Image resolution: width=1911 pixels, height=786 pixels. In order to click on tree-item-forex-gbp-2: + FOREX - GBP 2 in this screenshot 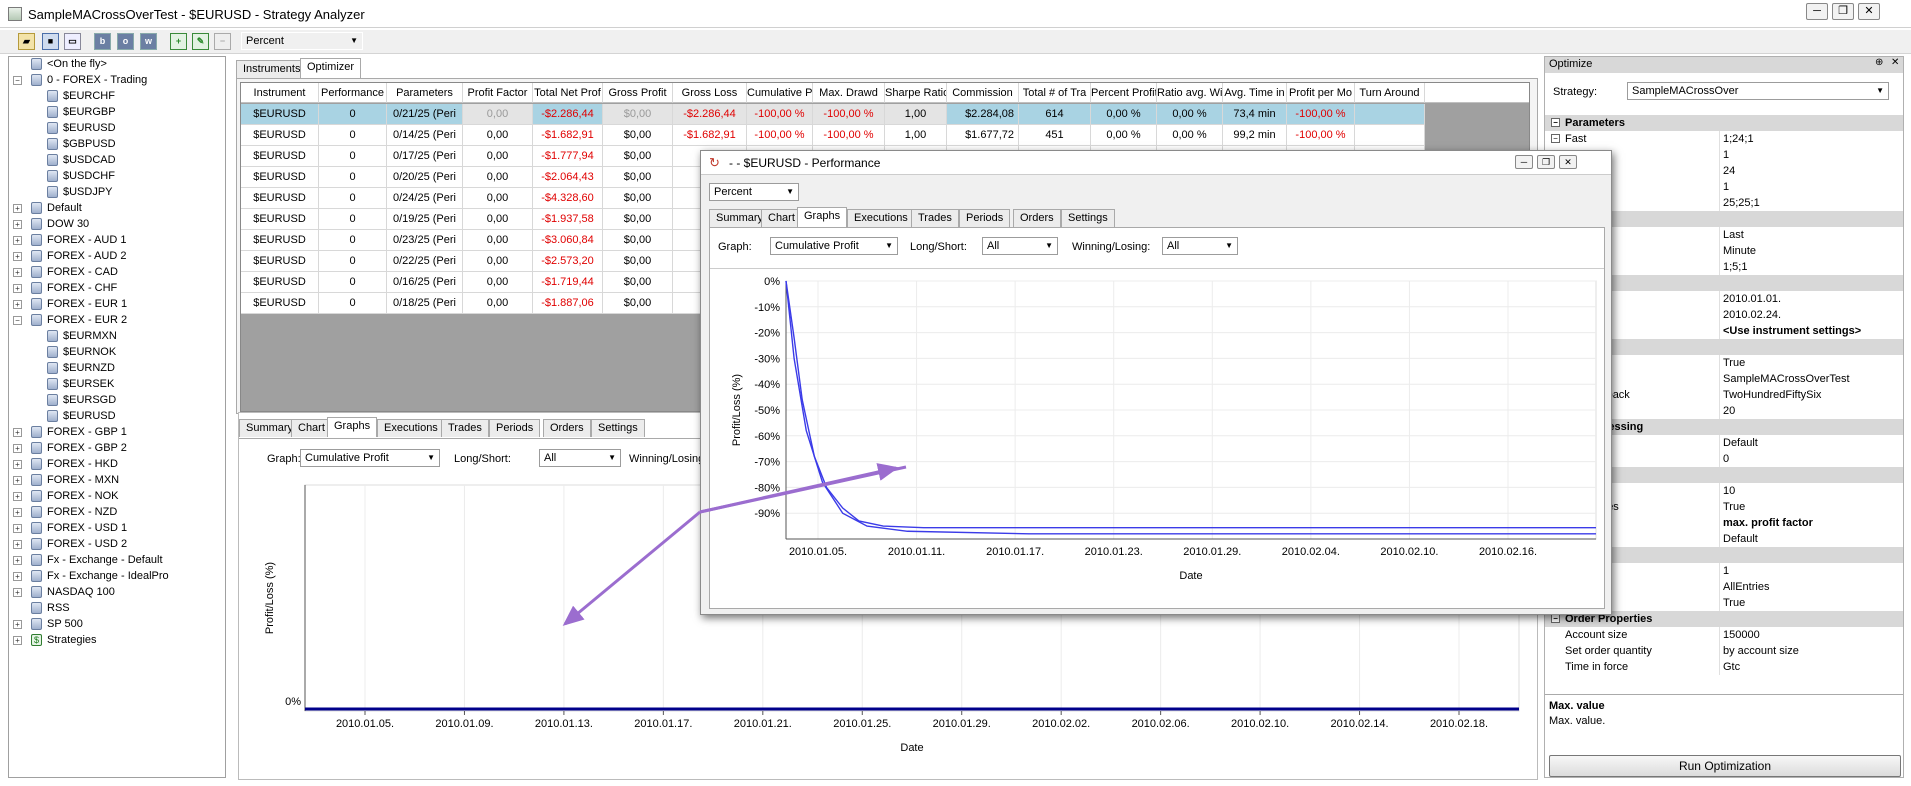, I will do `click(117, 448)`.